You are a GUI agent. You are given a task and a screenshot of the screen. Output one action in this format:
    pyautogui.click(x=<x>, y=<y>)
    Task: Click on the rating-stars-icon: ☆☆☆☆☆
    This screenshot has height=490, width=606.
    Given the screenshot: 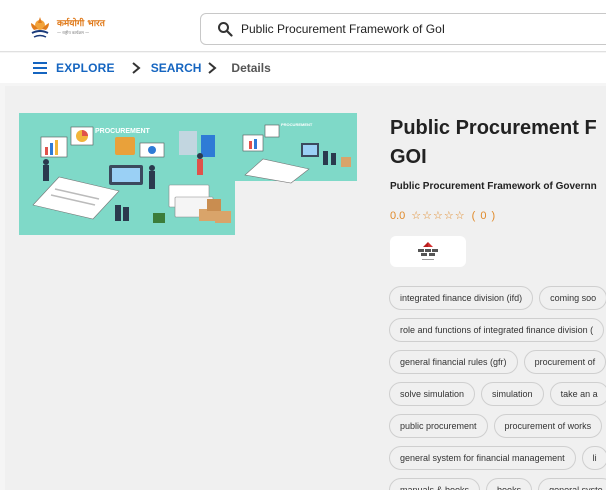 What is the action you would take?
    pyautogui.click(x=438, y=216)
    